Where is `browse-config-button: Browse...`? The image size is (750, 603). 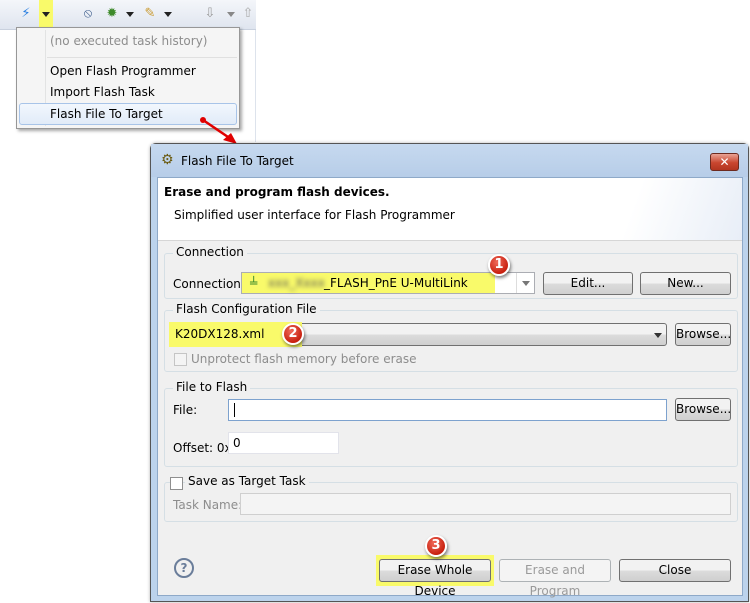
browse-config-button: Browse... is located at coordinates (703, 334).